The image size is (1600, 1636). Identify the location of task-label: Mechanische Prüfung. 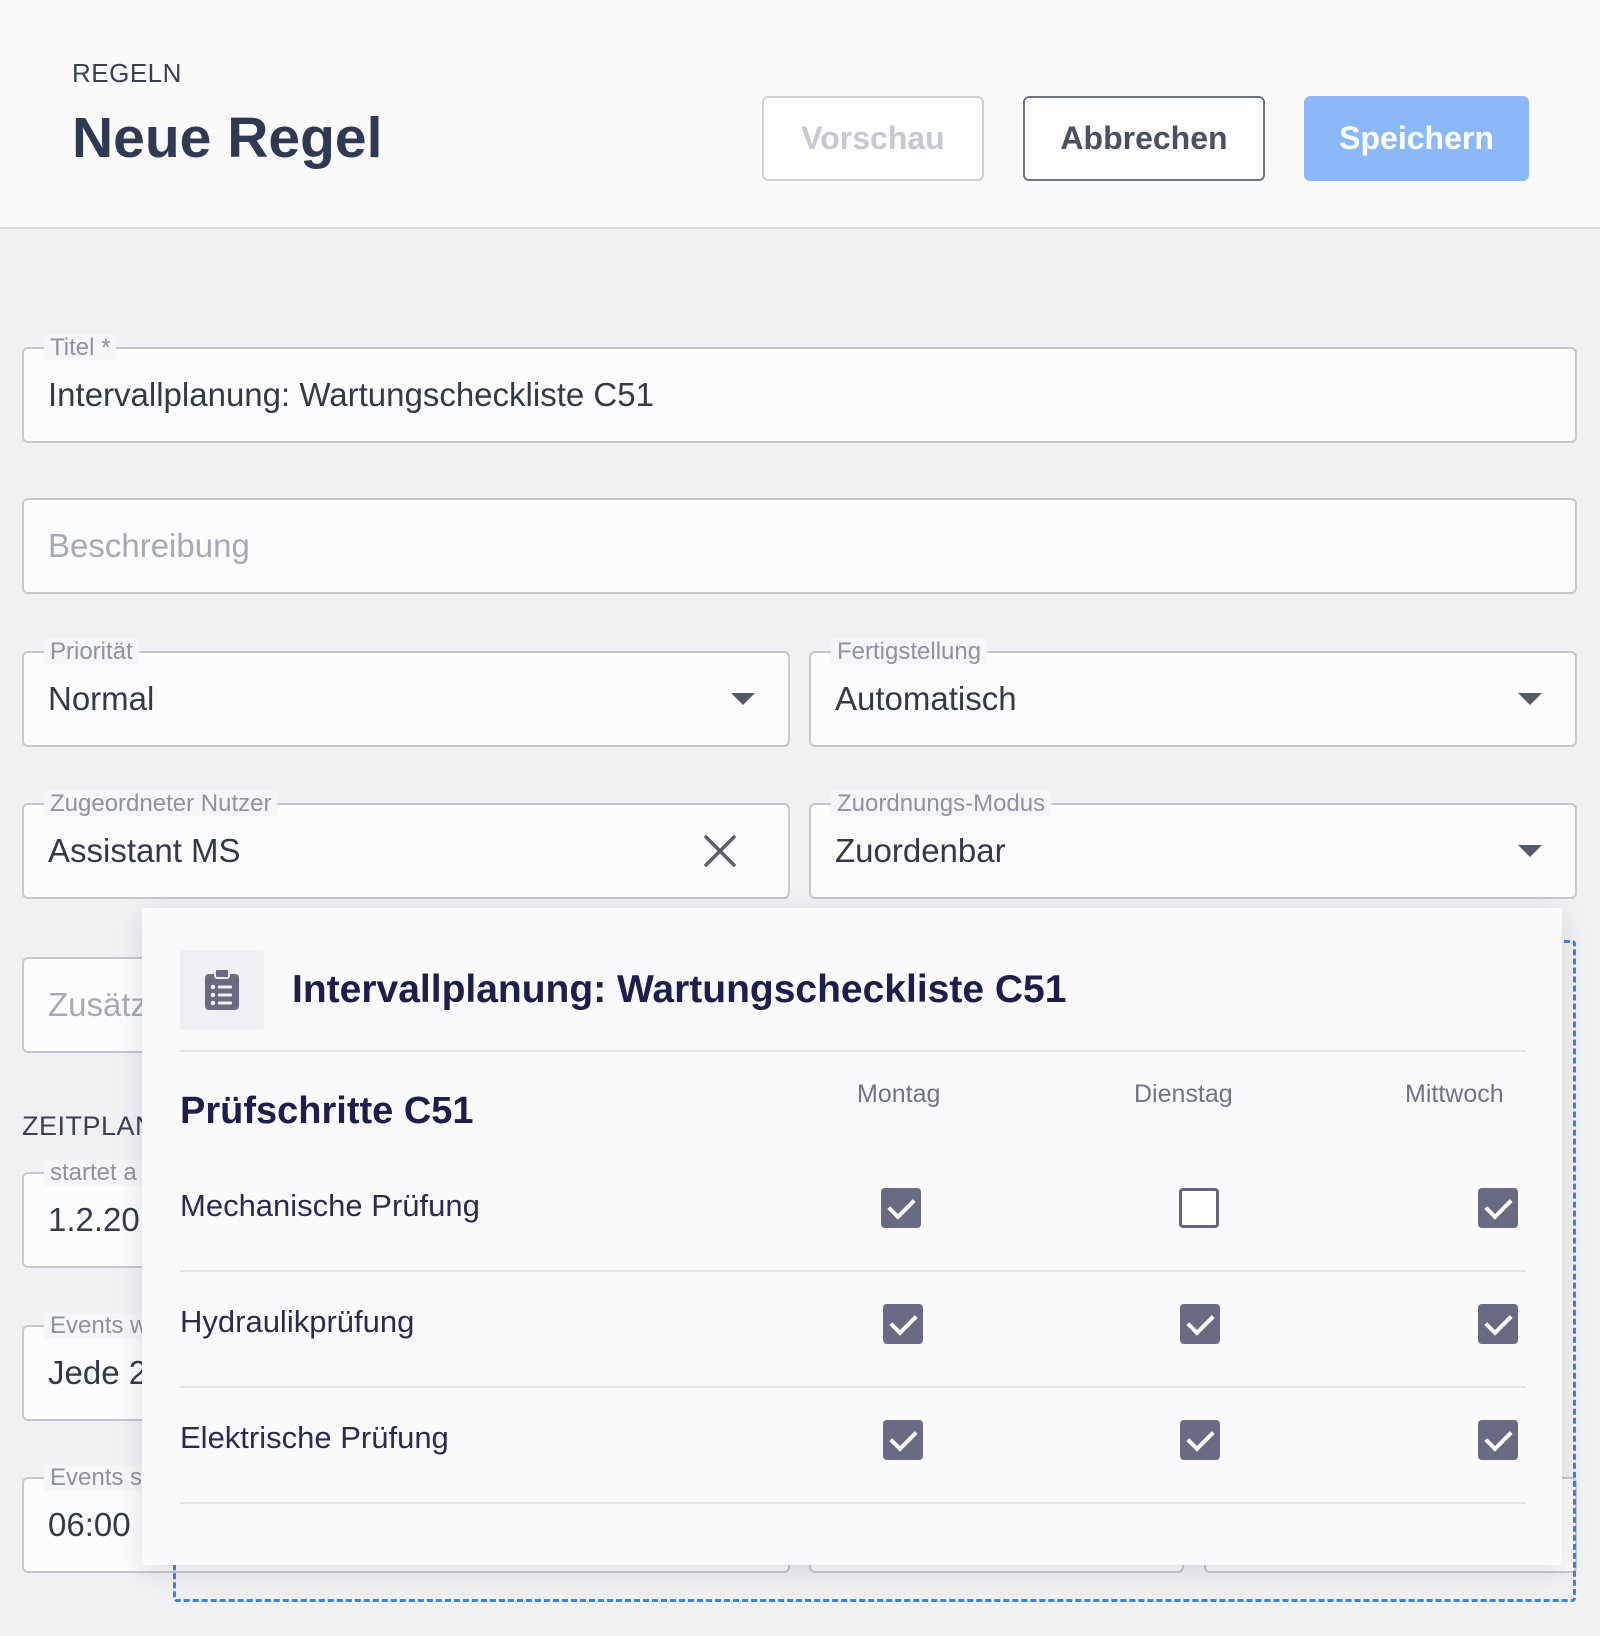
(330, 1205).